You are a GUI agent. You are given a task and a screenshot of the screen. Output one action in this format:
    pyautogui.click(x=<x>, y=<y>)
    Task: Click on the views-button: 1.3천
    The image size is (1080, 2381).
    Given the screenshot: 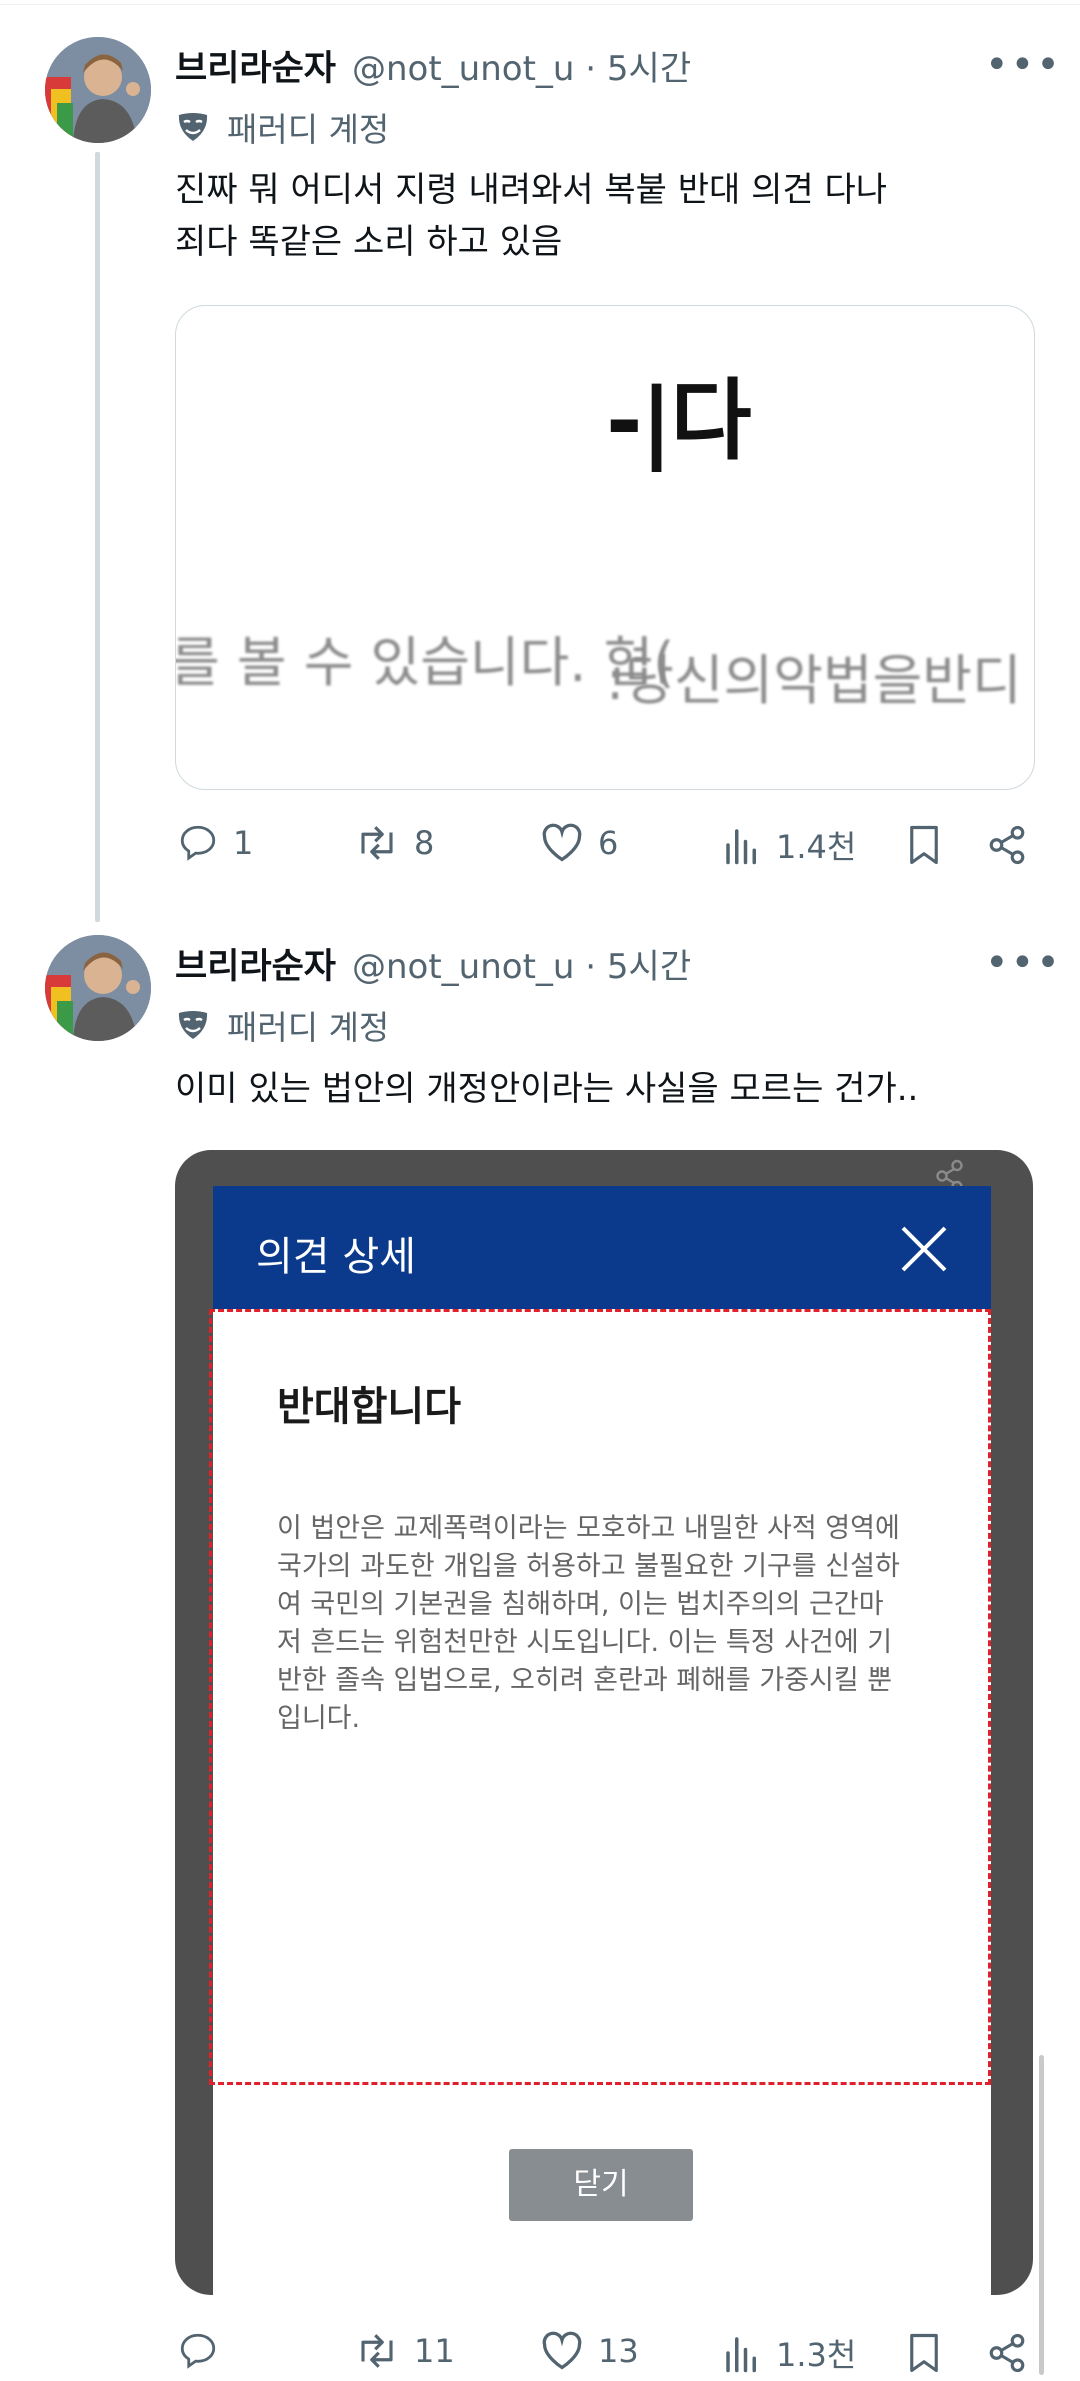 What is the action you would take?
    pyautogui.click(x=789, y=2353)
    